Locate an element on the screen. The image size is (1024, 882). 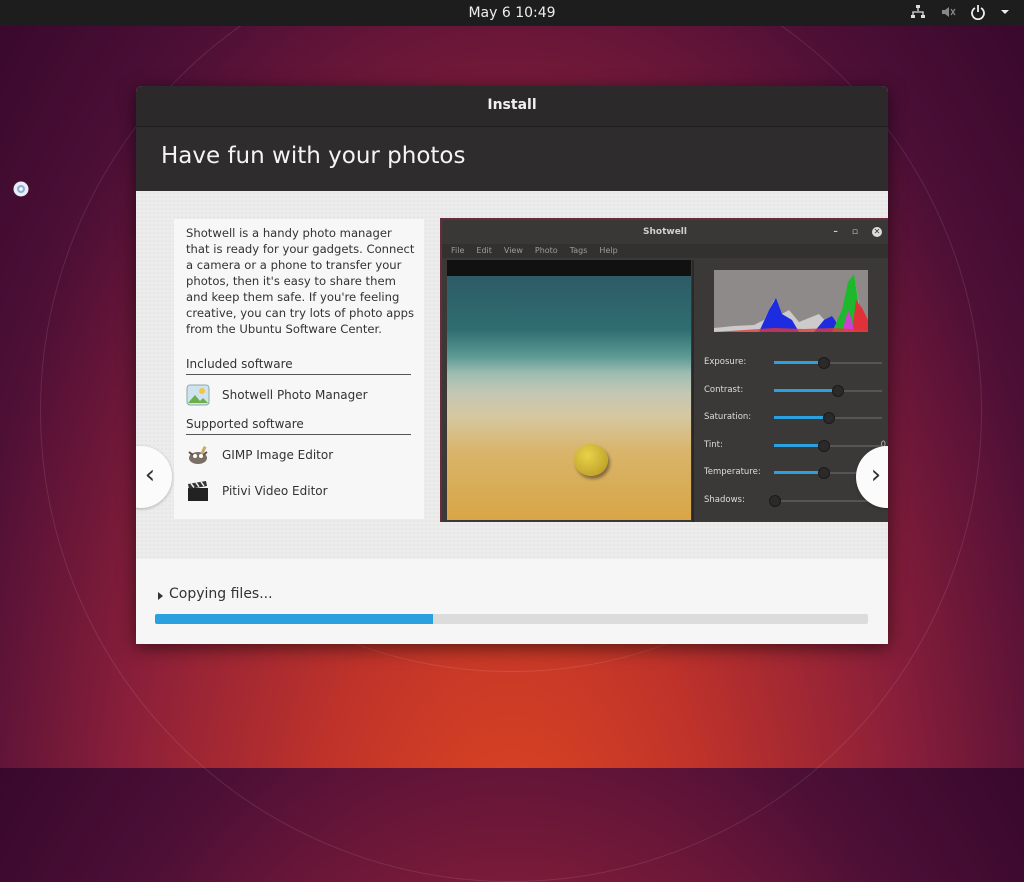
adjustment-label: Temperature: is located at coordinates (732, 472).